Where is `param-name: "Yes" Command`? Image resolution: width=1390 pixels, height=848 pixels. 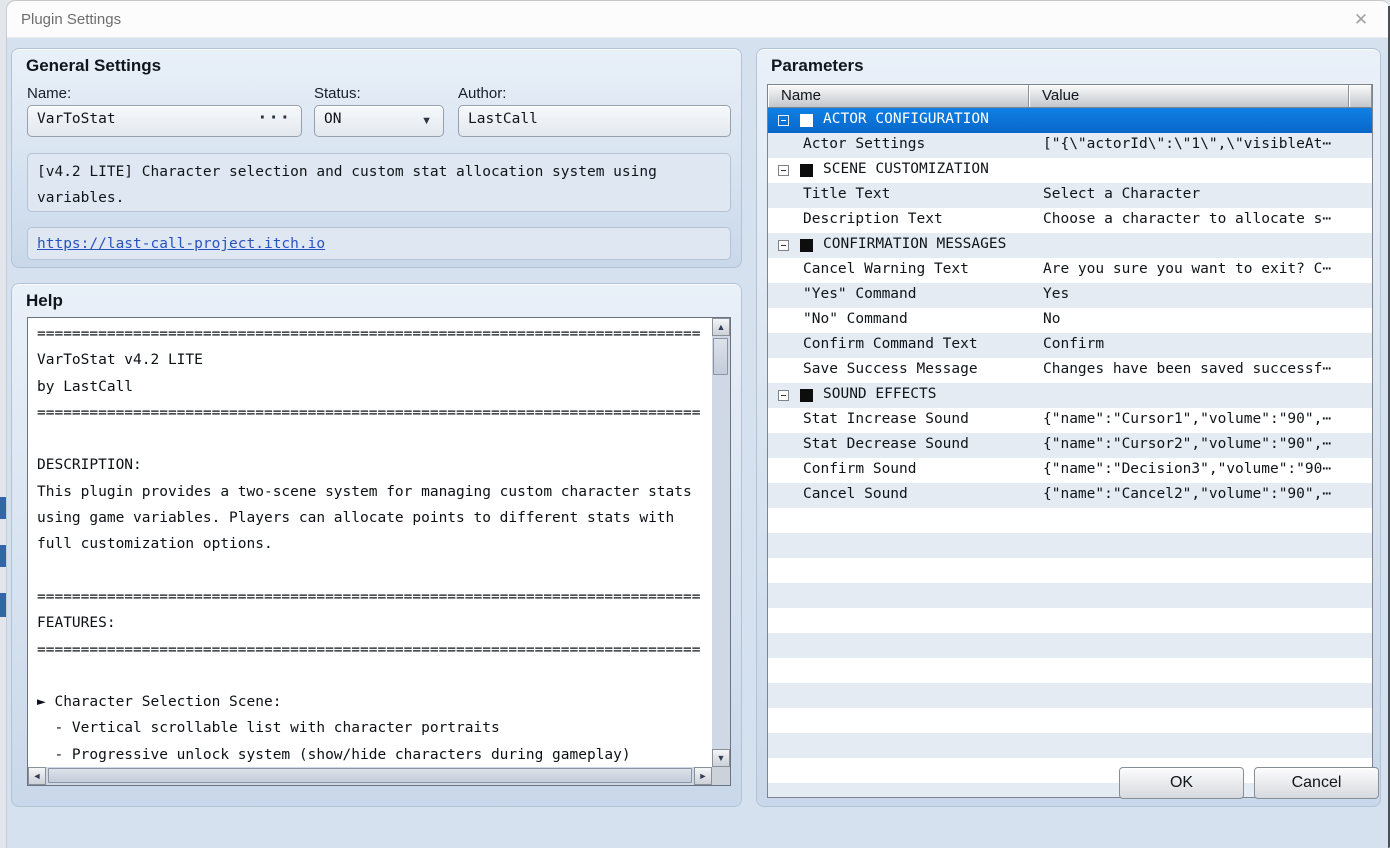 param-name: "Yes" Command is located at coordinates (860, 294).